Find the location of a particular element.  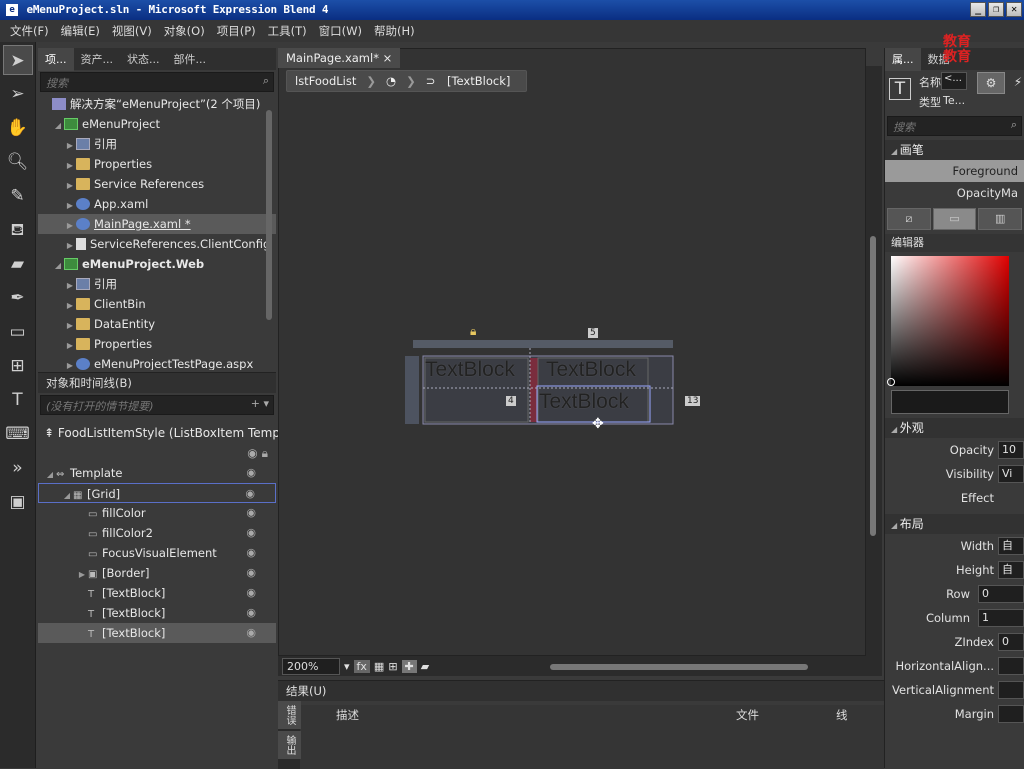

menu-4: 项目(P) is located at coordinates (236, 31).